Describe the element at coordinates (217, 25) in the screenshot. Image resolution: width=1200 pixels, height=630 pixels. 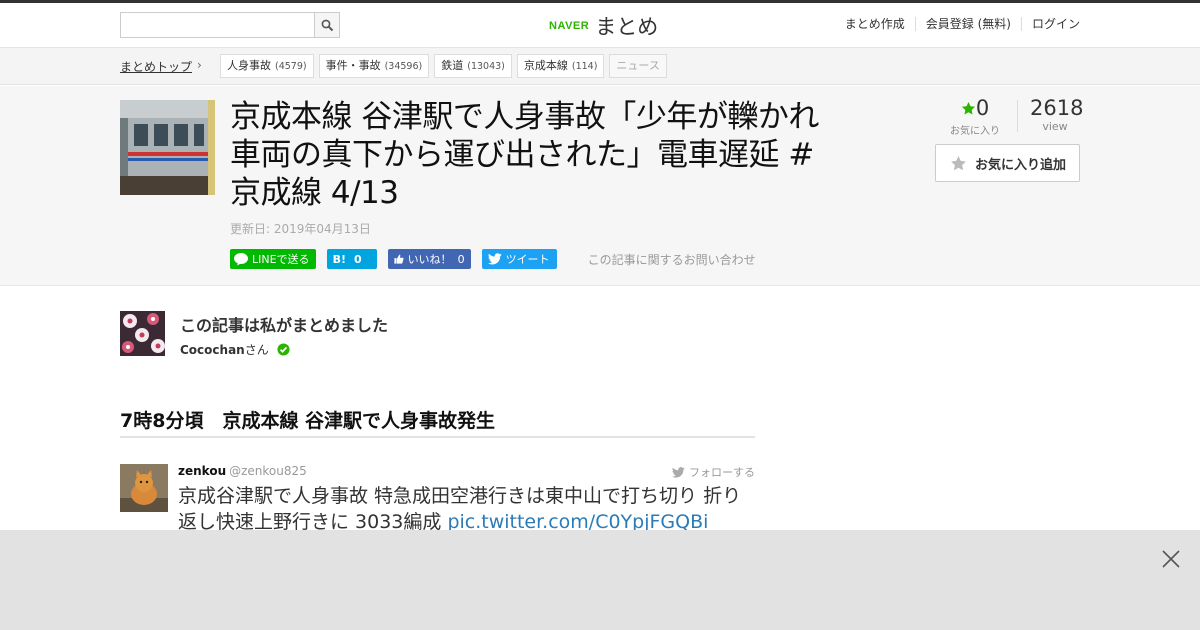
I see `search-input` at that location.